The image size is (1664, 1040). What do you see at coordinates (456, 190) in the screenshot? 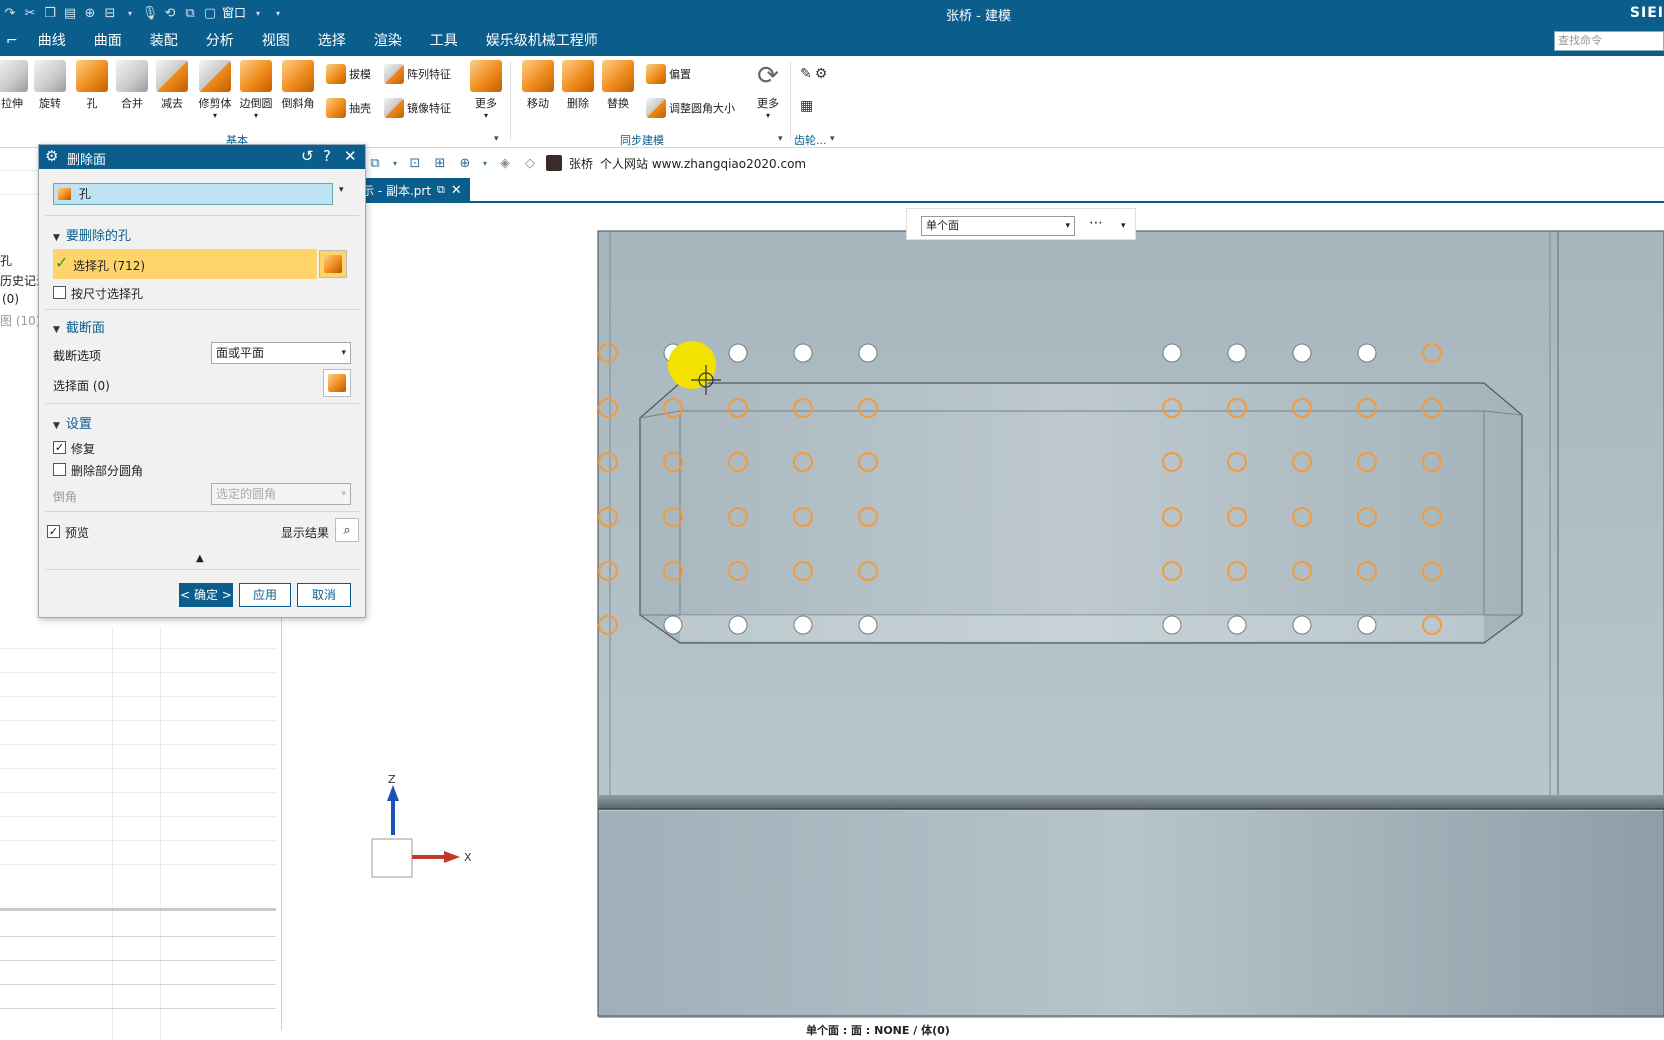
I see `close-tab-icon: ✕` at bounding box center [456, 190].